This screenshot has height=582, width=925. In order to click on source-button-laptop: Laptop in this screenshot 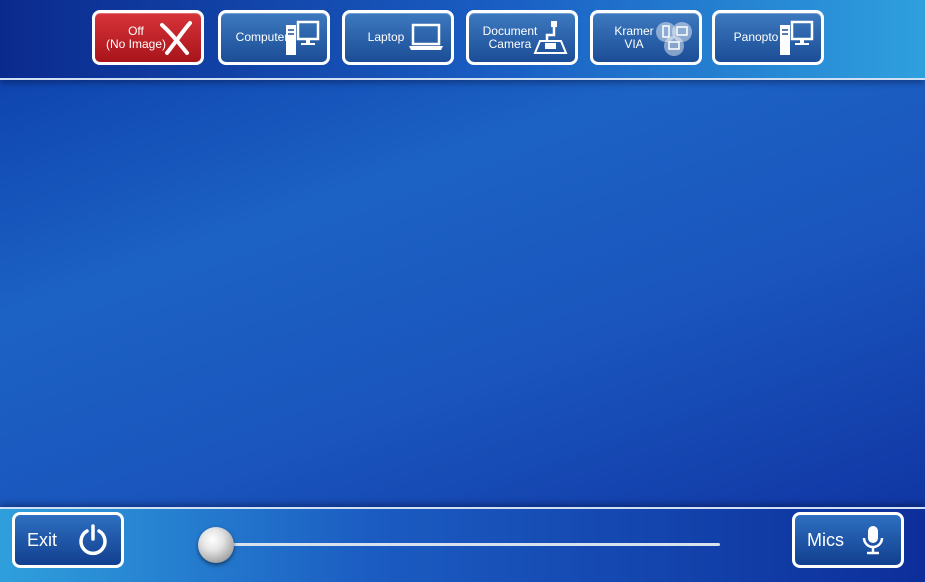, I will do `click(398, 37)`.